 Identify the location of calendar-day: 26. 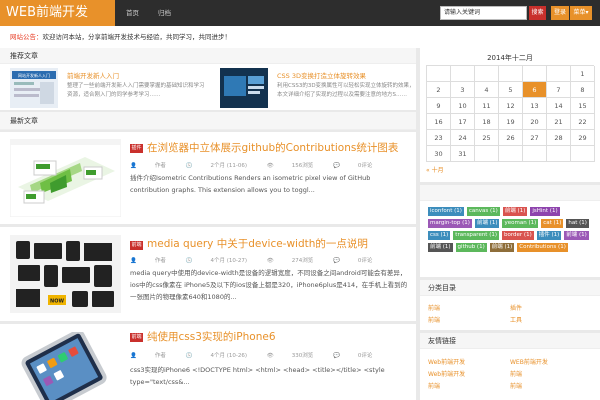
(511, 138).